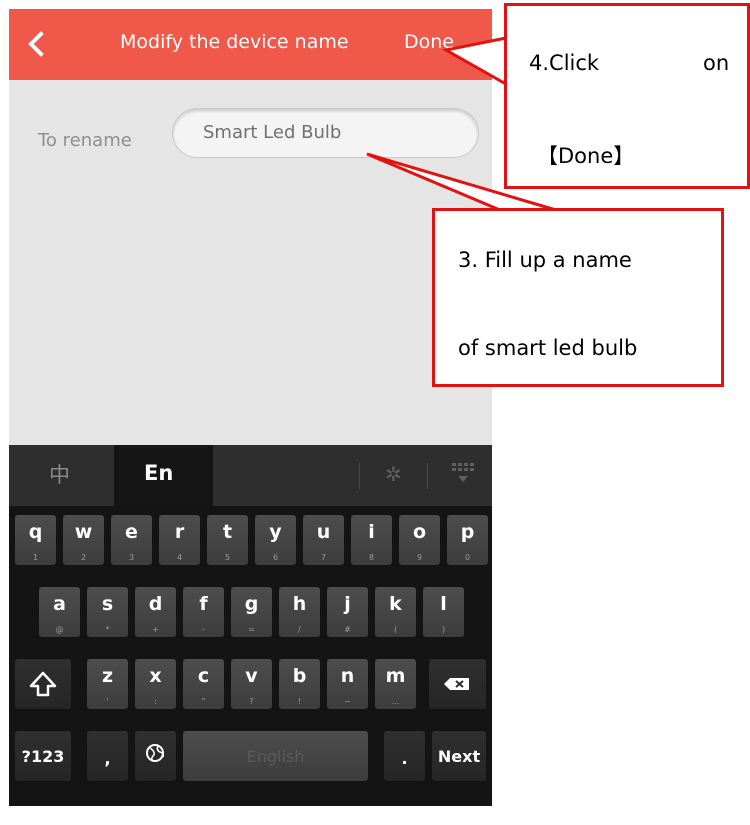 The image size is (750, 825). I want to click on key-n: n ~, so click(347, 684).